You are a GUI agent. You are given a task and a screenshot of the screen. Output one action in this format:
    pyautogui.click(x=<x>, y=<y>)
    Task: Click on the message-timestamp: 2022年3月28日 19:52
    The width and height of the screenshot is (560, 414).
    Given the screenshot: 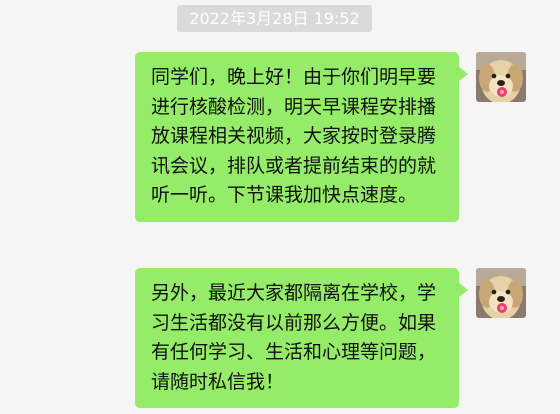 What is the action you would take?
    pyautogui.click(x=274, y=18)
    